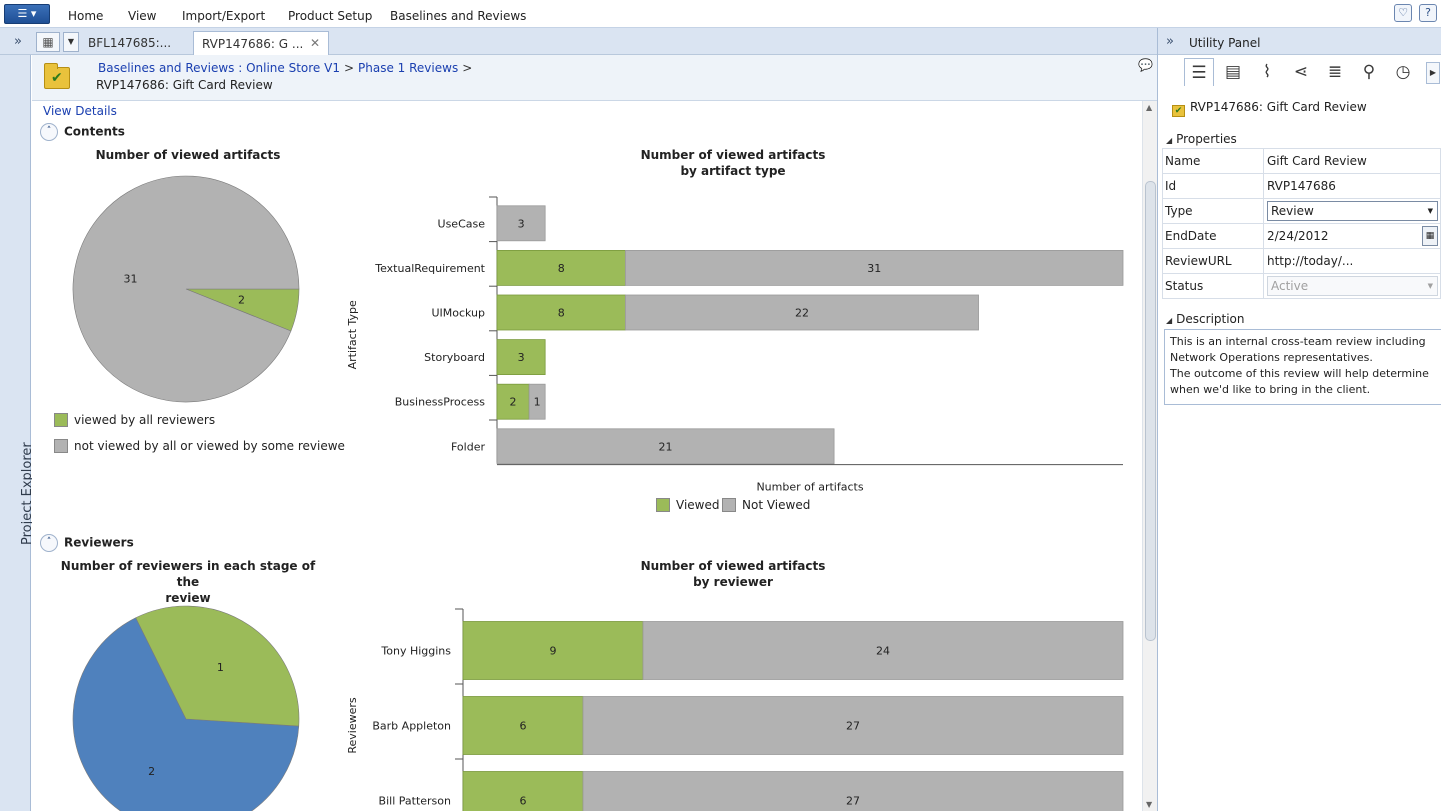  I want to click on view-details-link: View Details, so click(80, 111).